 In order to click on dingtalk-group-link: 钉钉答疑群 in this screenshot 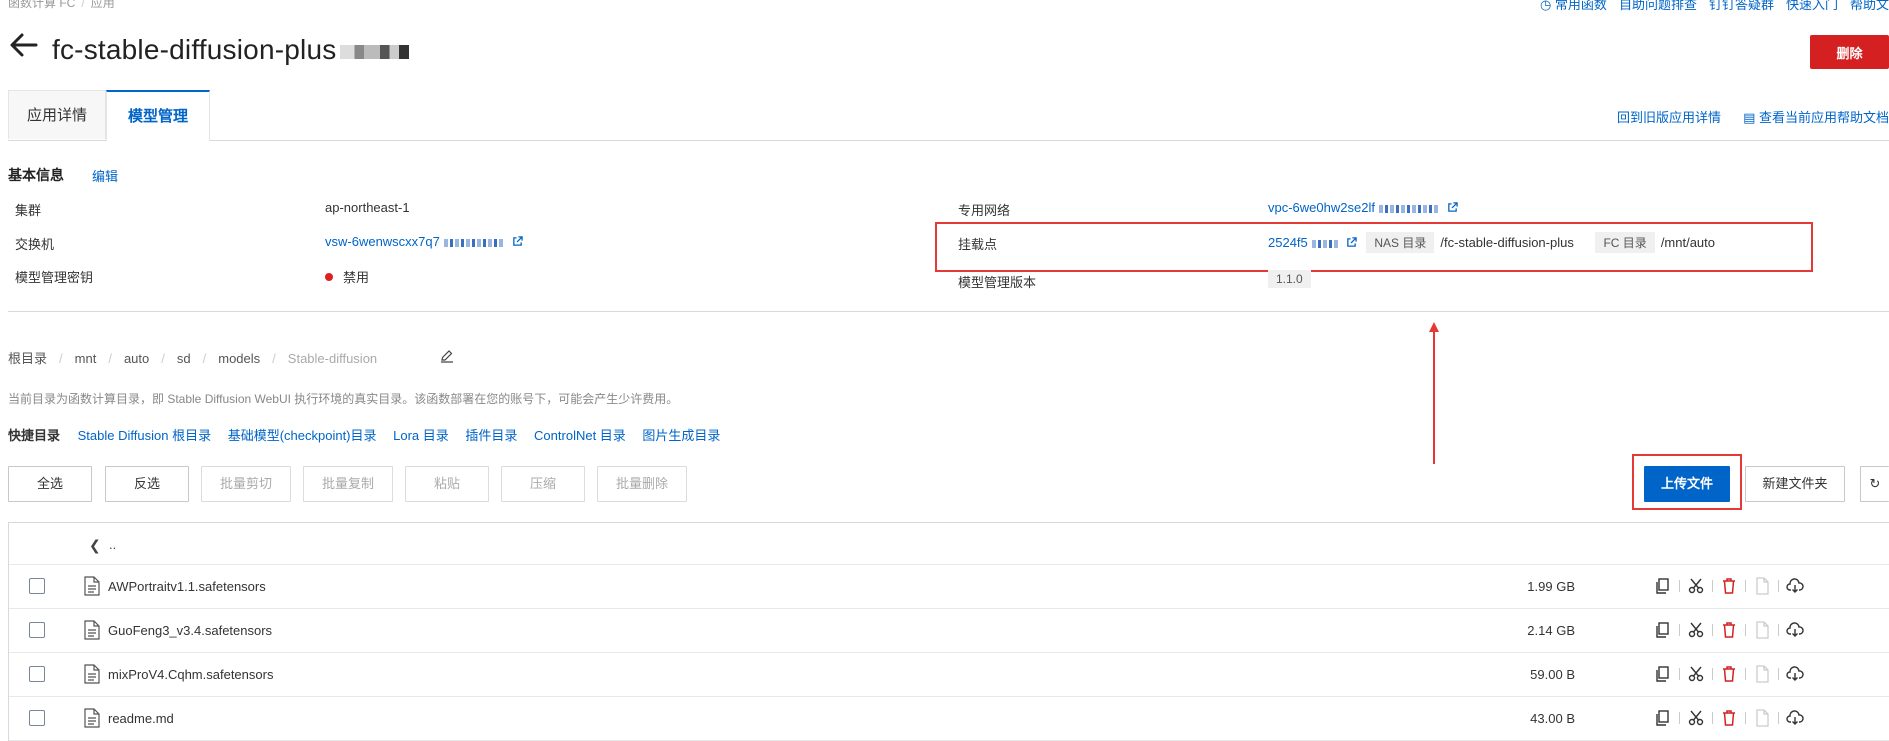, I will do `click(1741, 6)`.